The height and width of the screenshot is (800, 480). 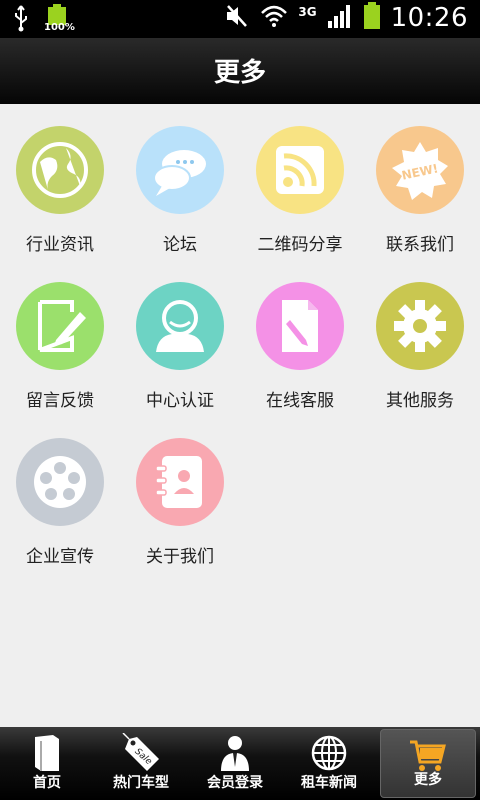 What do you see at coordinates (47, 753) in the screenshot?
I see `book-icon` at bounding box center [47, 753].